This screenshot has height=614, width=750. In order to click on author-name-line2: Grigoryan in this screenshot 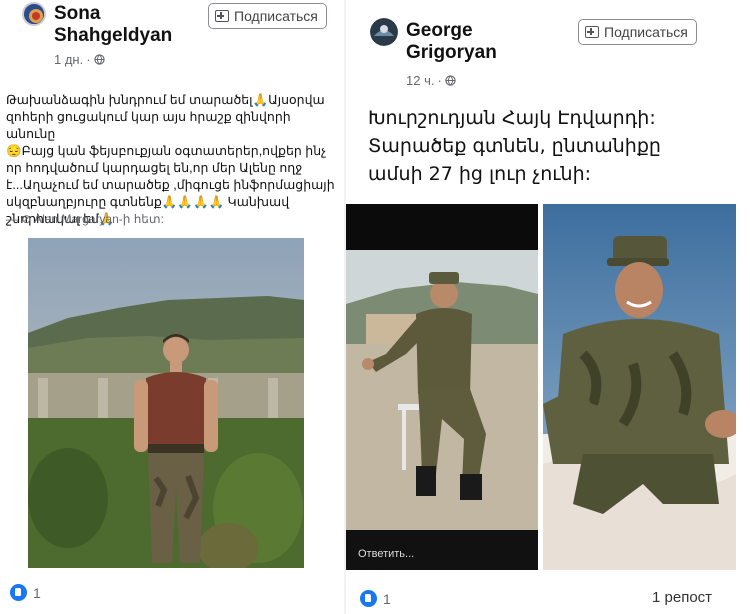, I will do `click(451, 53)`.